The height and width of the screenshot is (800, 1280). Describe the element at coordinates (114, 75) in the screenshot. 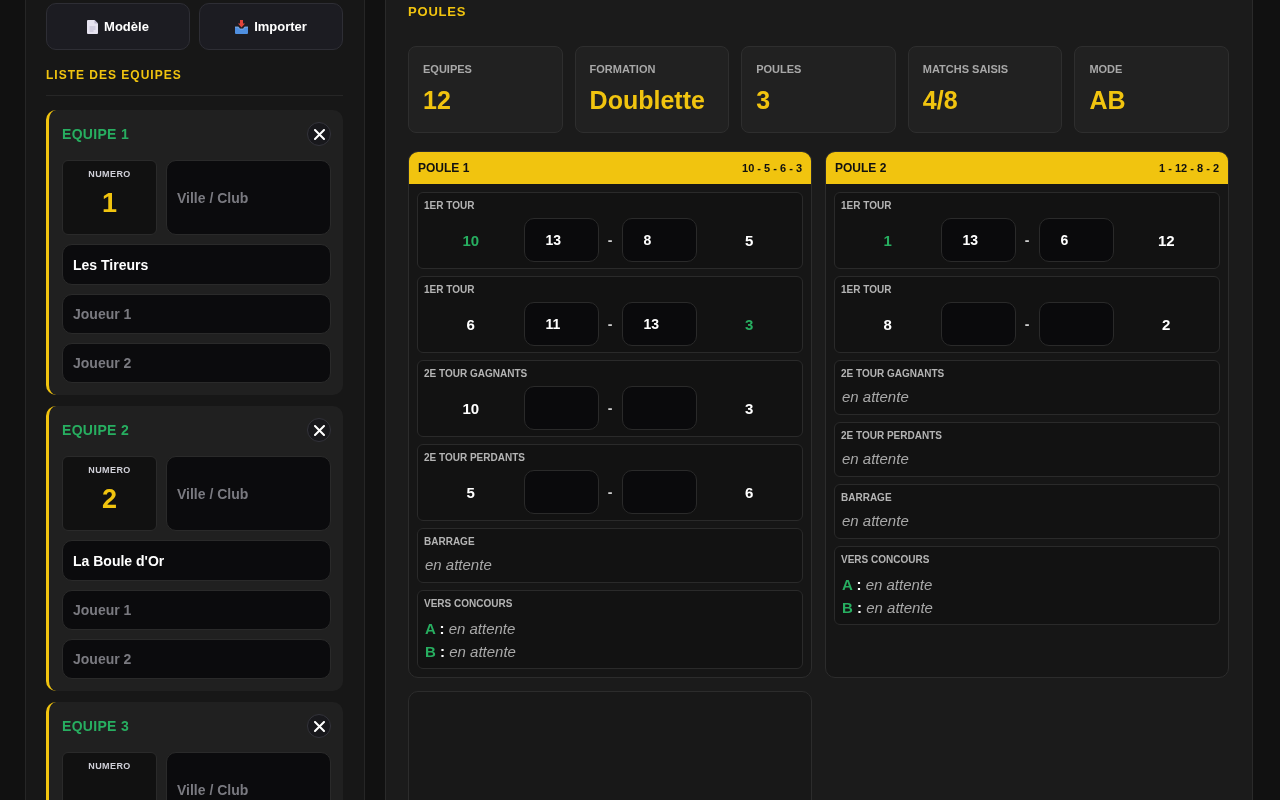

I see `section-title: LISTE DES EQUIPES` at that location.